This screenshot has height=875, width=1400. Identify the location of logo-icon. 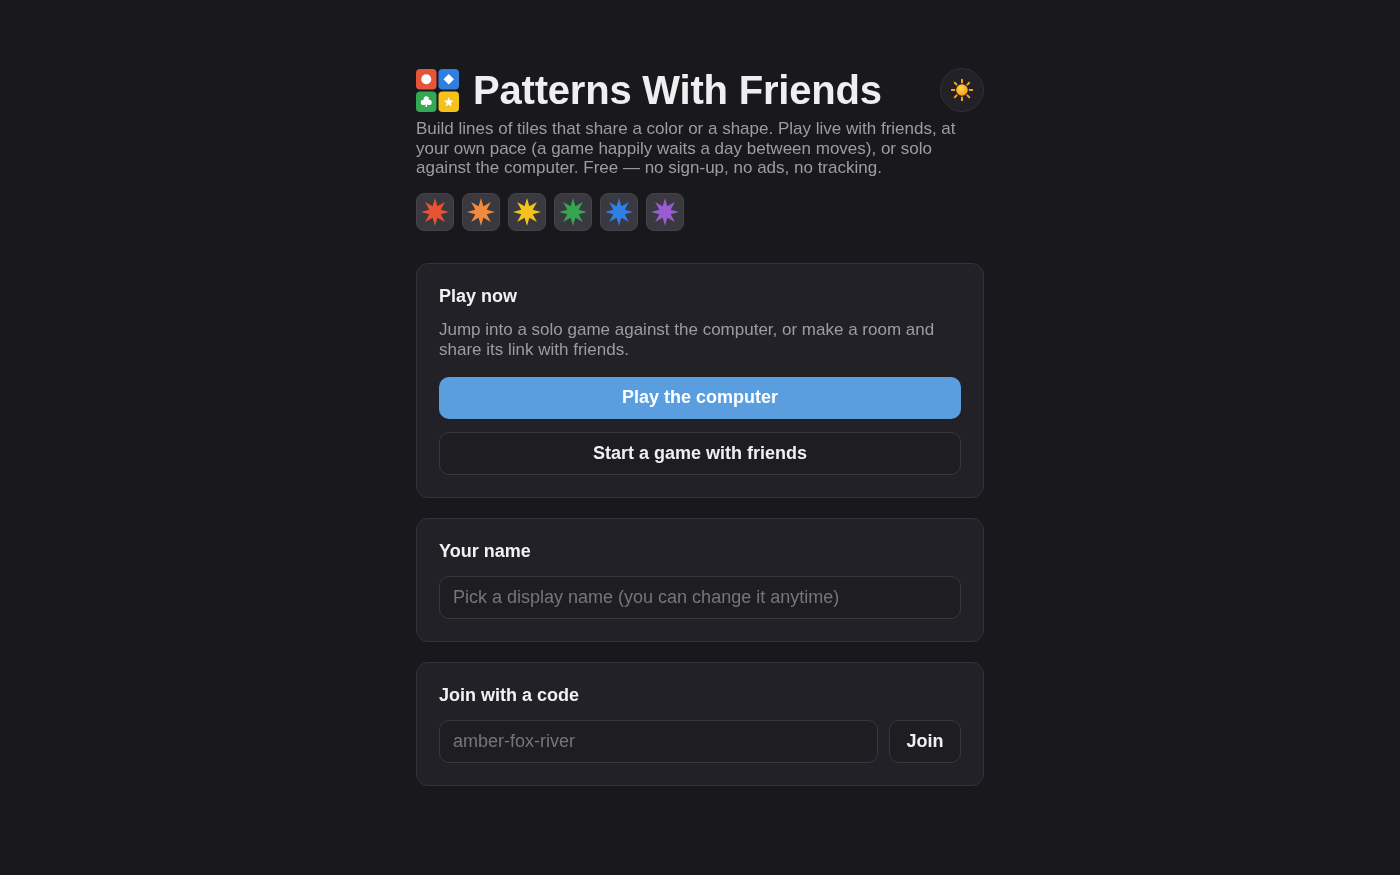
(437, 90).